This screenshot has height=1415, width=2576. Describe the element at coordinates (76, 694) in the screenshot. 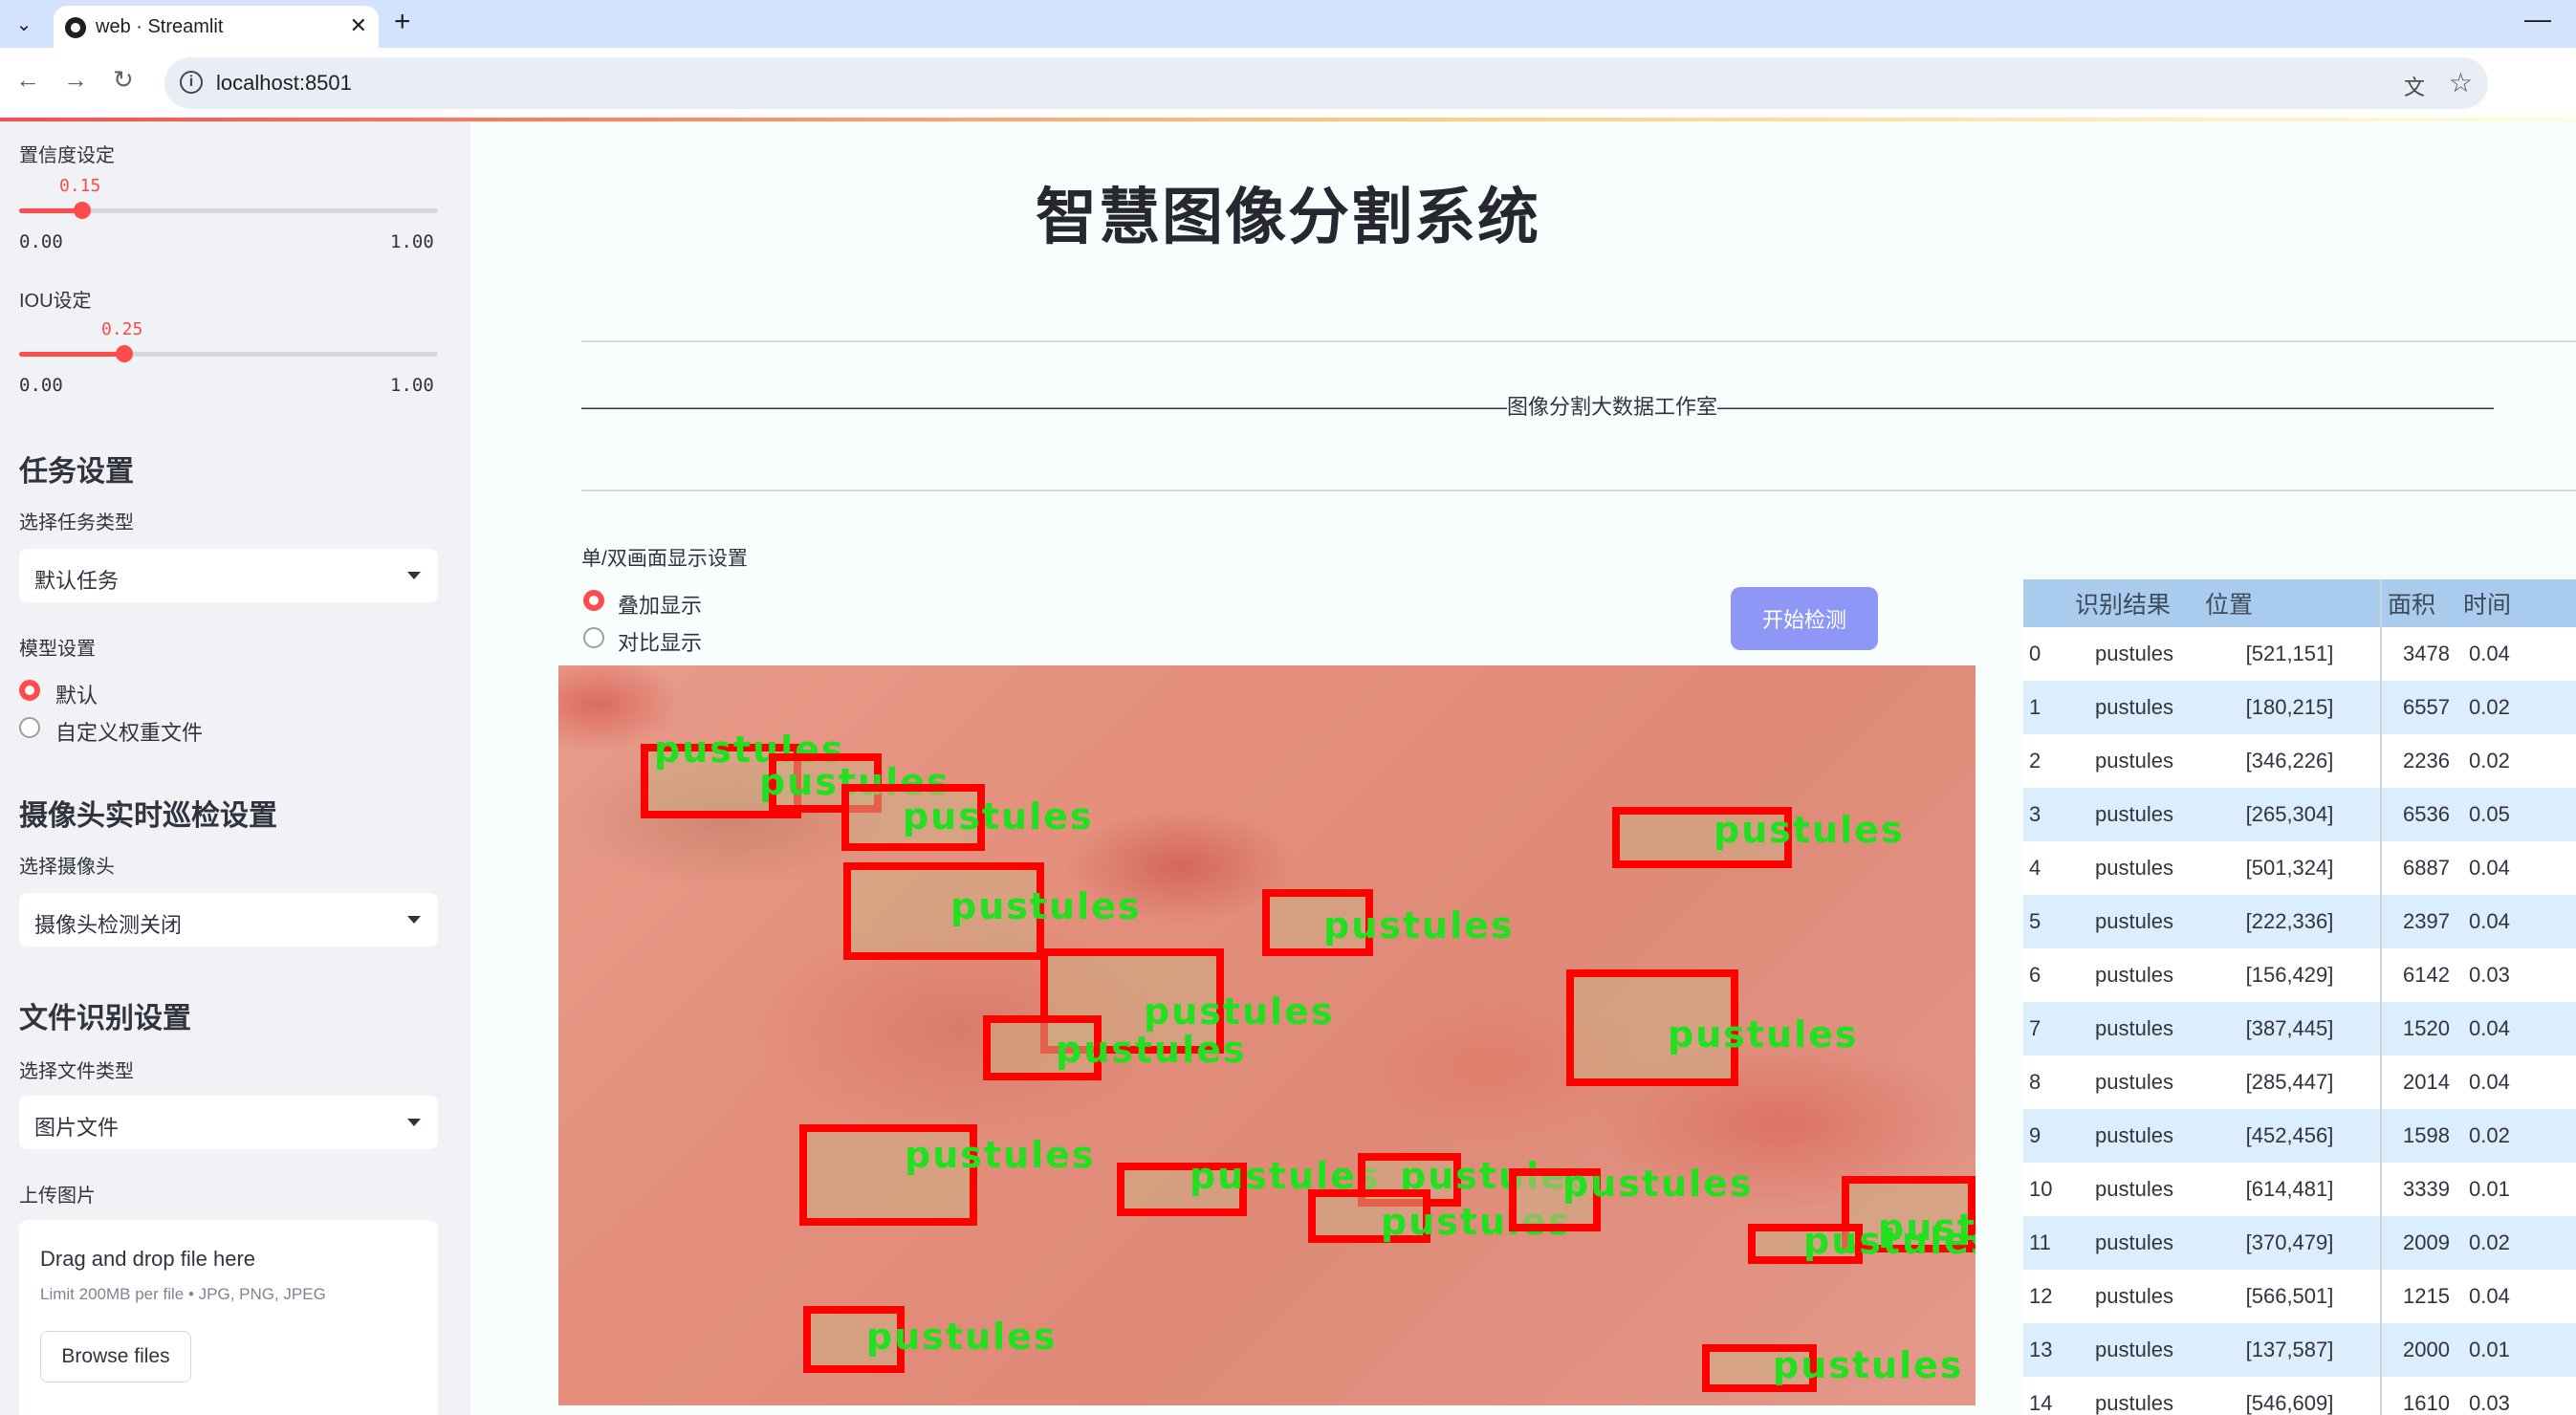

I see `model-option-default: 默认` at that location.